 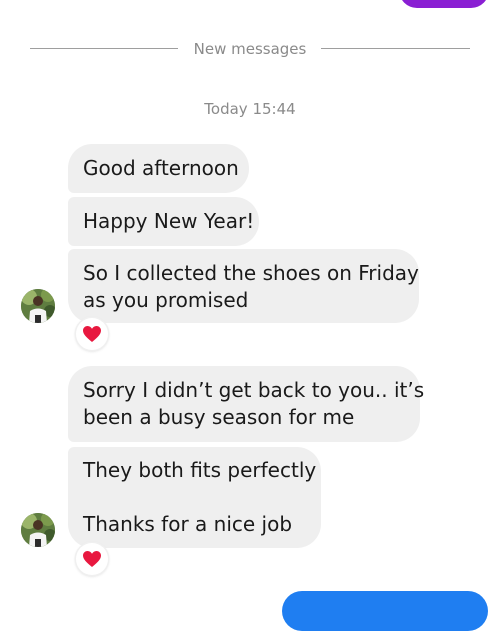 I want to click on message-text-line: So I collected the shoes on Friday, so click(x=251, y=273).